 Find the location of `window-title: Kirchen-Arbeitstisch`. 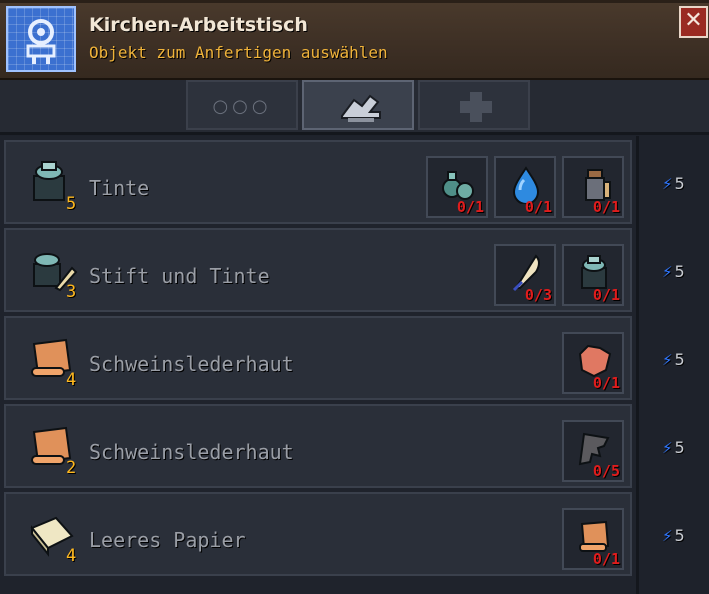

window-title: Kirchen-Arbeitstisch is located at coordinates (198, 25).